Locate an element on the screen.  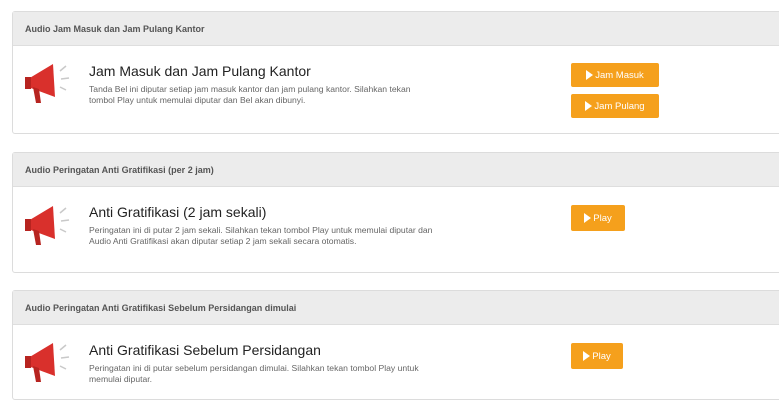
button-label: Jam Masuk is located at coordinates (619, 75).